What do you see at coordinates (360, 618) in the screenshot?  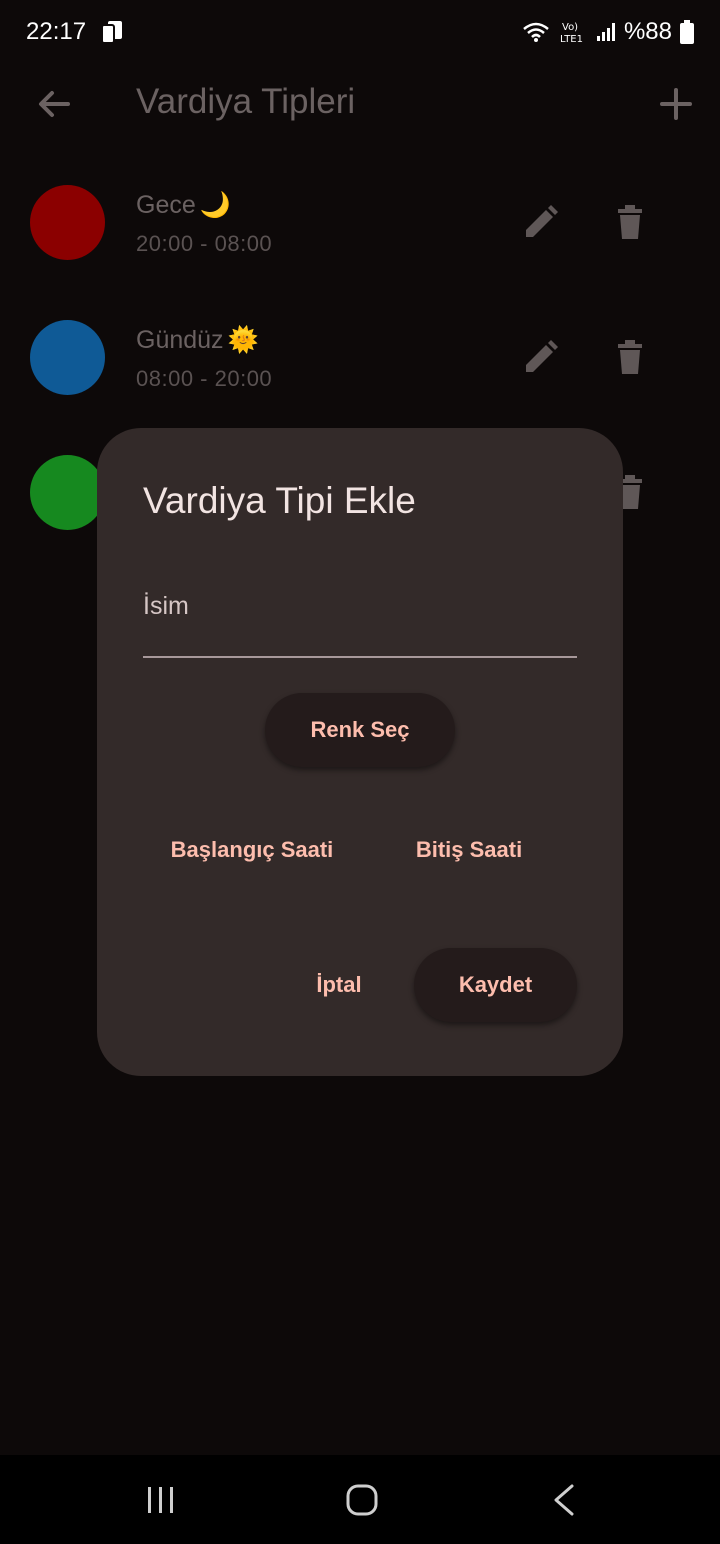 I see `name-field: İsim` at bounding box center [360, 618].